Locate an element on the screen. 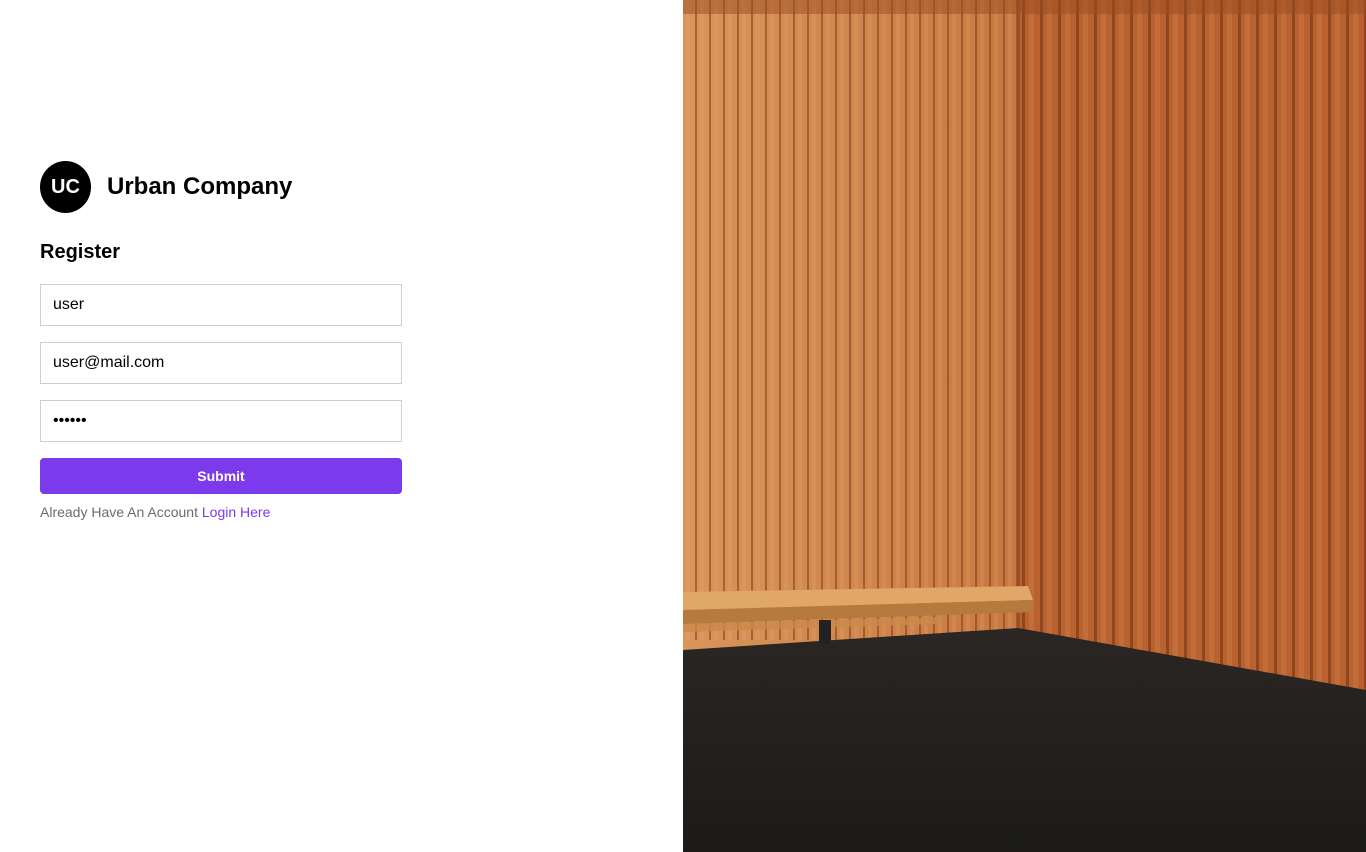  brand-name: Urban Company is located at coordinates (200, 186).